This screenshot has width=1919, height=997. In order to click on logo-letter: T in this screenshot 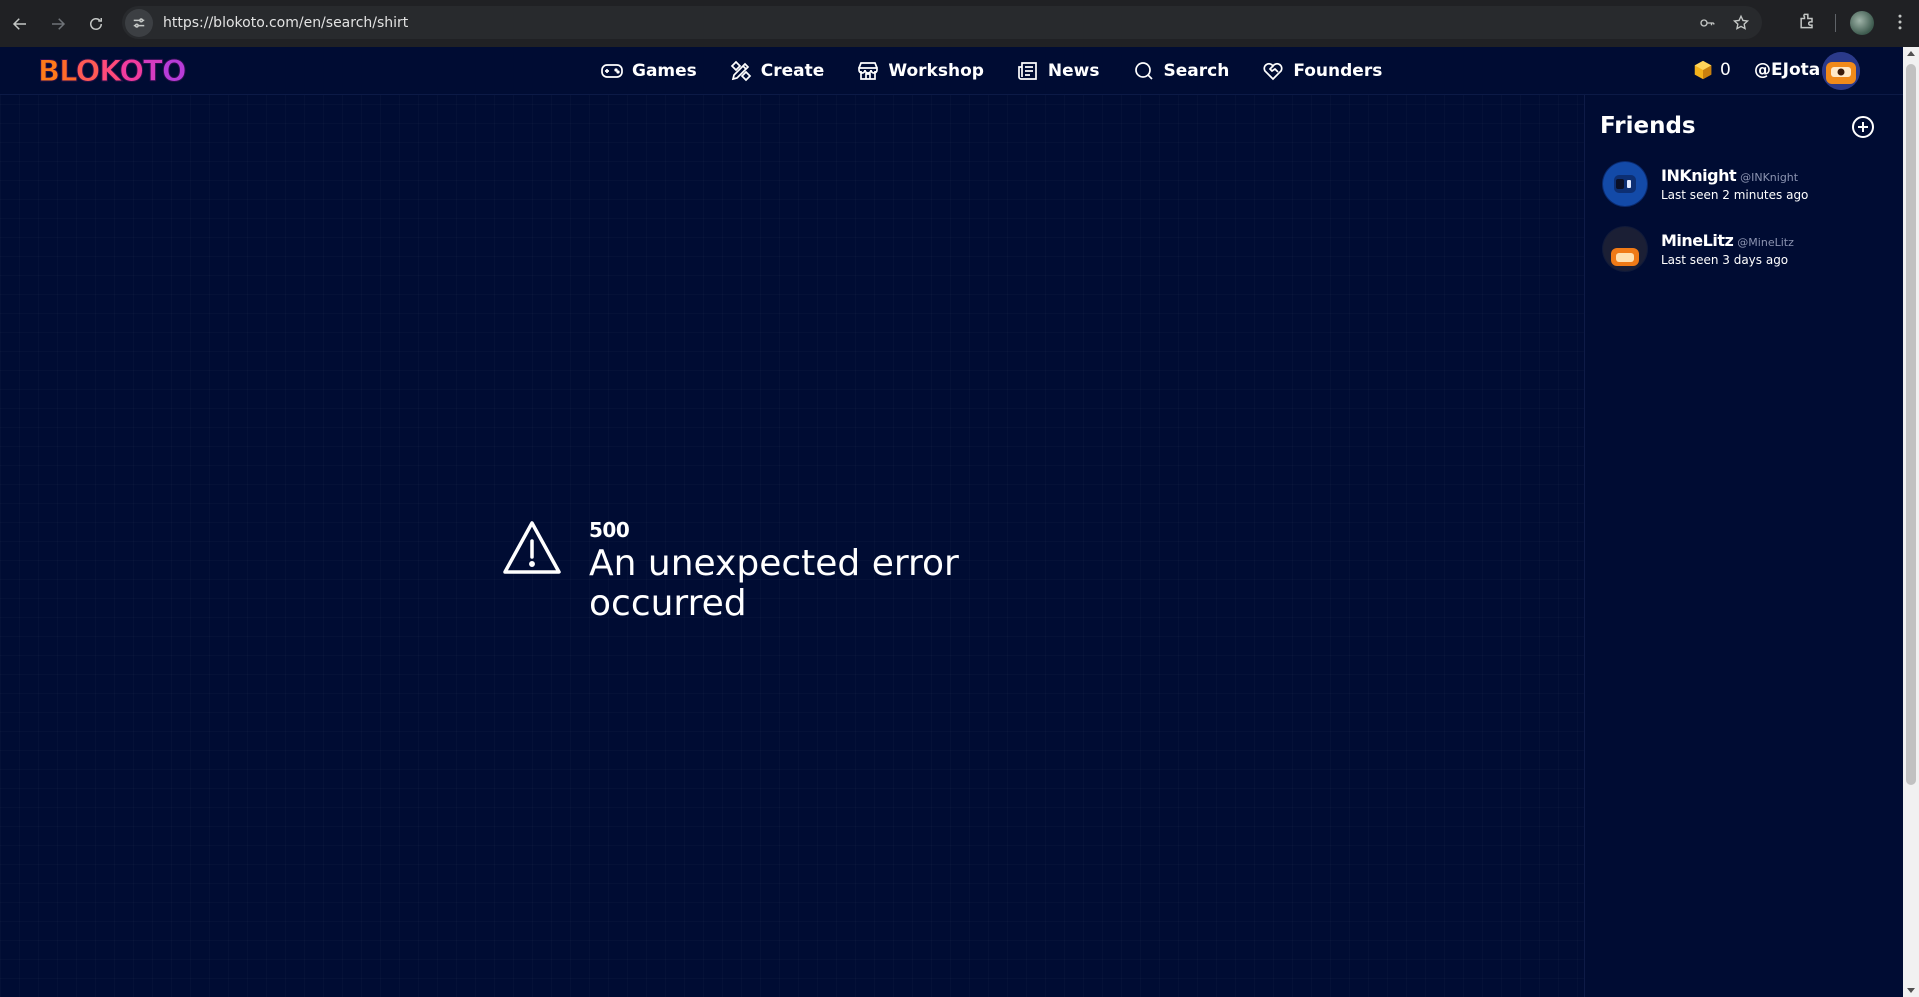, I will do `click(153, 71)`.